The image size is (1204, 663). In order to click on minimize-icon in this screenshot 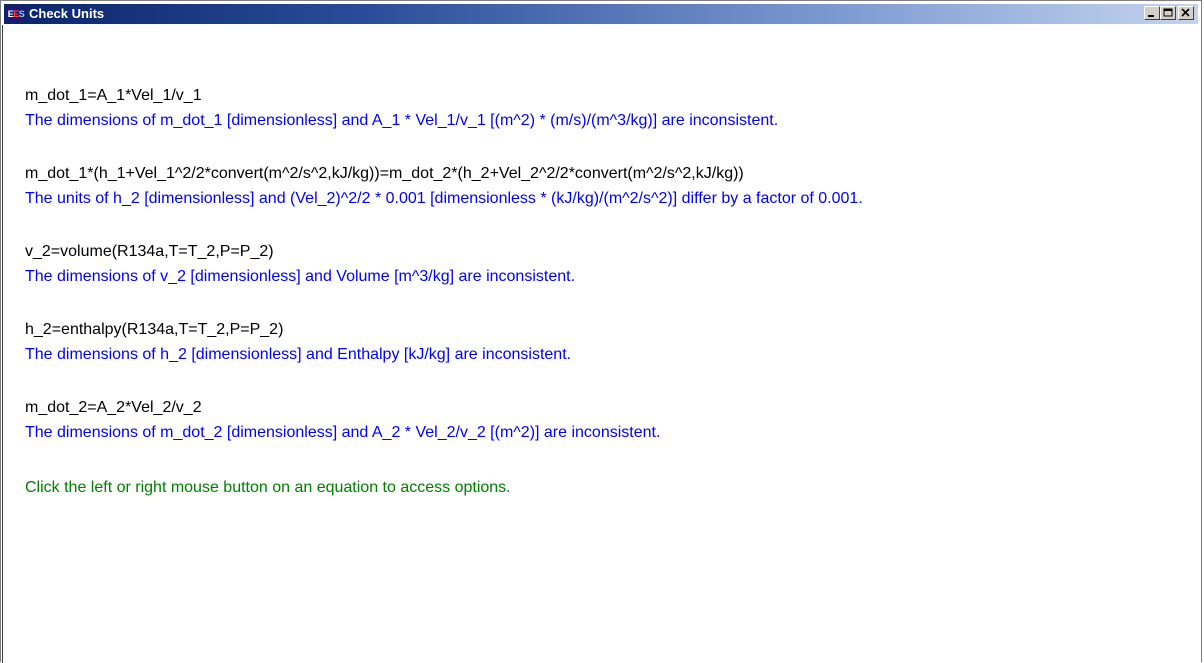, I will do `click(1151, 16)`.